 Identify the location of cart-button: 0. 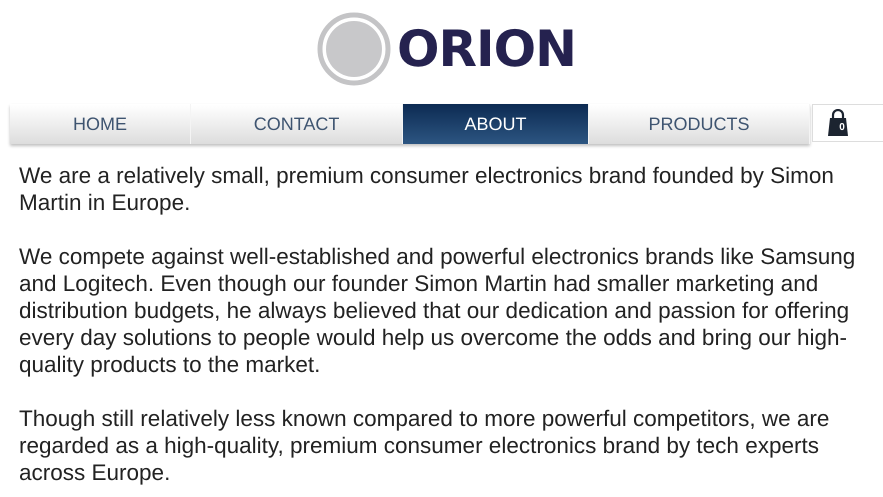
(847, 123).